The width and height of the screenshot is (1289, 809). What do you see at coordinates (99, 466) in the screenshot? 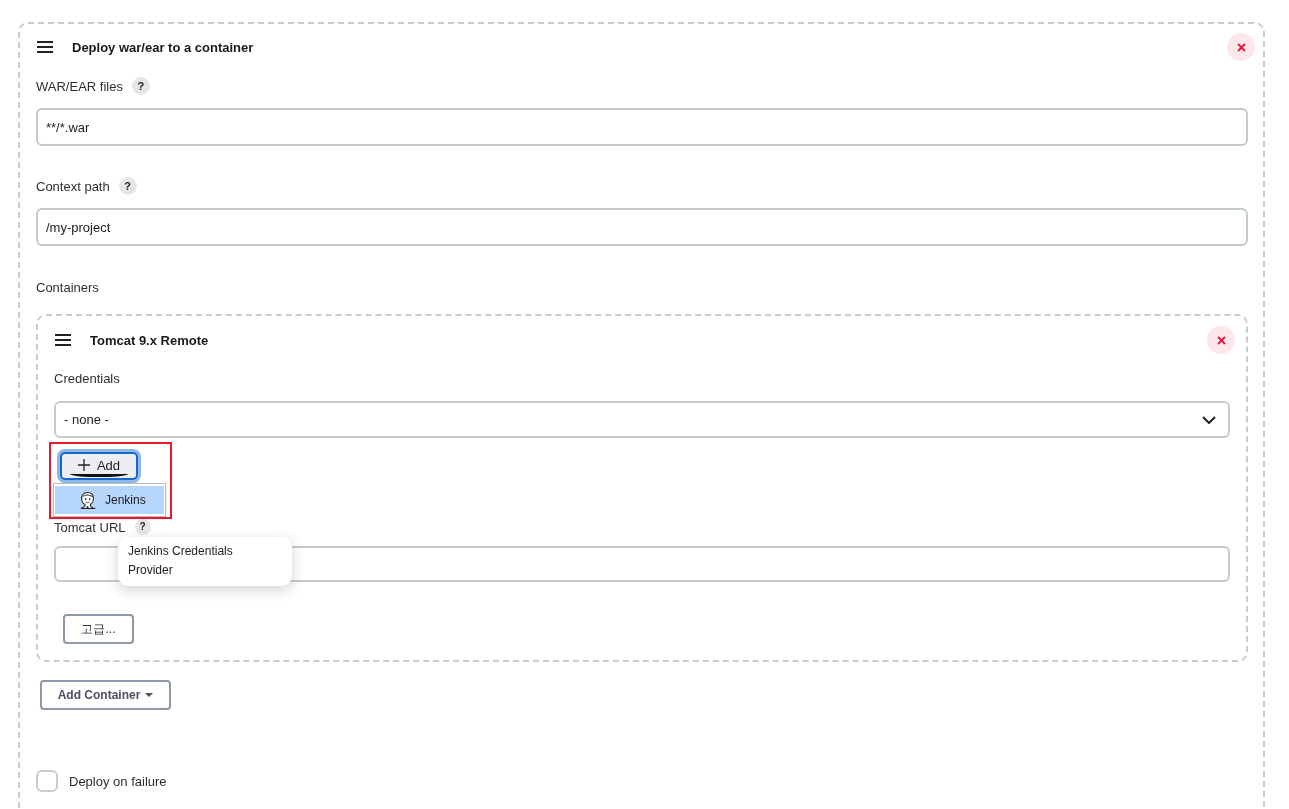
I see `add-button: Add` at bounding box center [99, 466].